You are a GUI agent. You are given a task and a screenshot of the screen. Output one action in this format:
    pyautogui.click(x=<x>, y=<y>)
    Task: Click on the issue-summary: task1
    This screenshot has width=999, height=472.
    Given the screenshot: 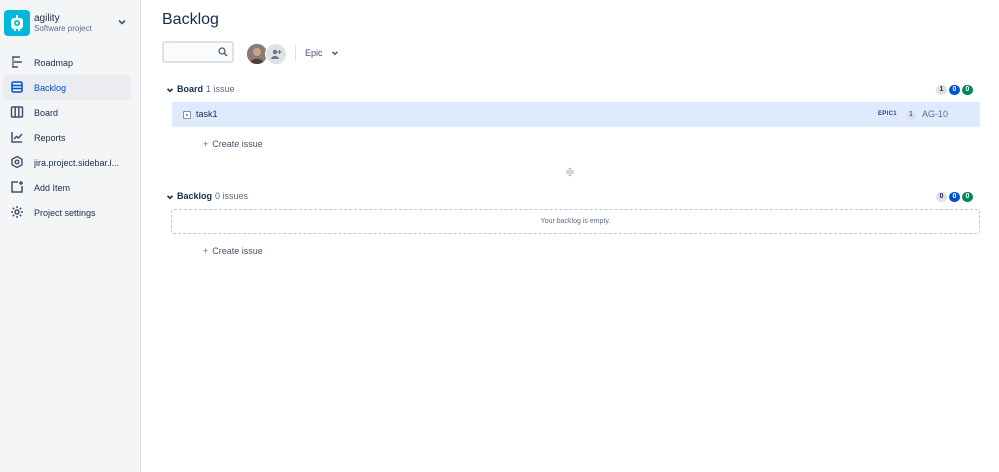 What is the action you would take?
    pyautogui.click(x=207, y=114)
    